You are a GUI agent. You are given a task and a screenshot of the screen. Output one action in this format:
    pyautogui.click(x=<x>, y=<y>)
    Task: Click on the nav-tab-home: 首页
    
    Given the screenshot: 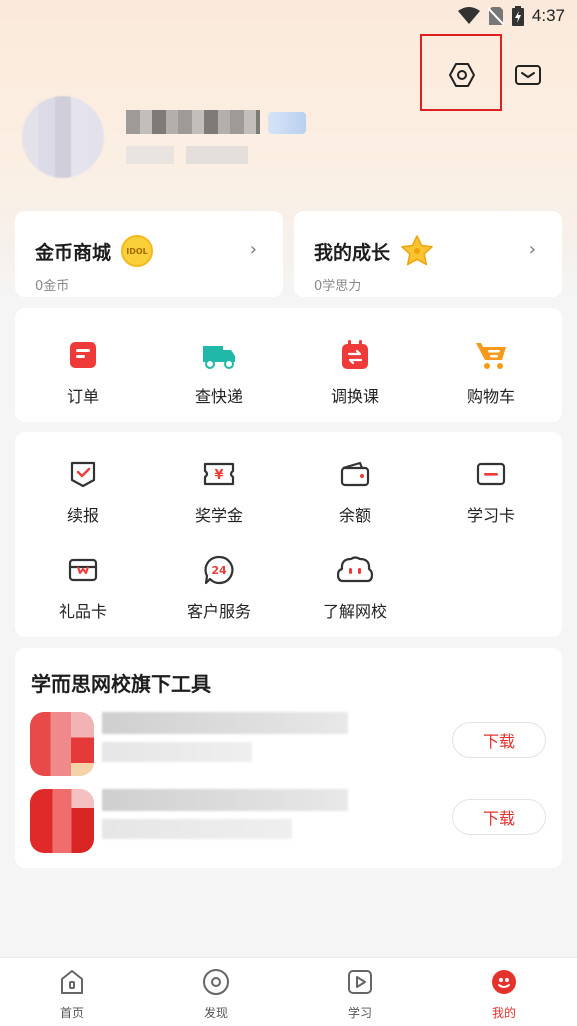 What is the action you would take?
    pyautogui.click(x=72, y=994)
    